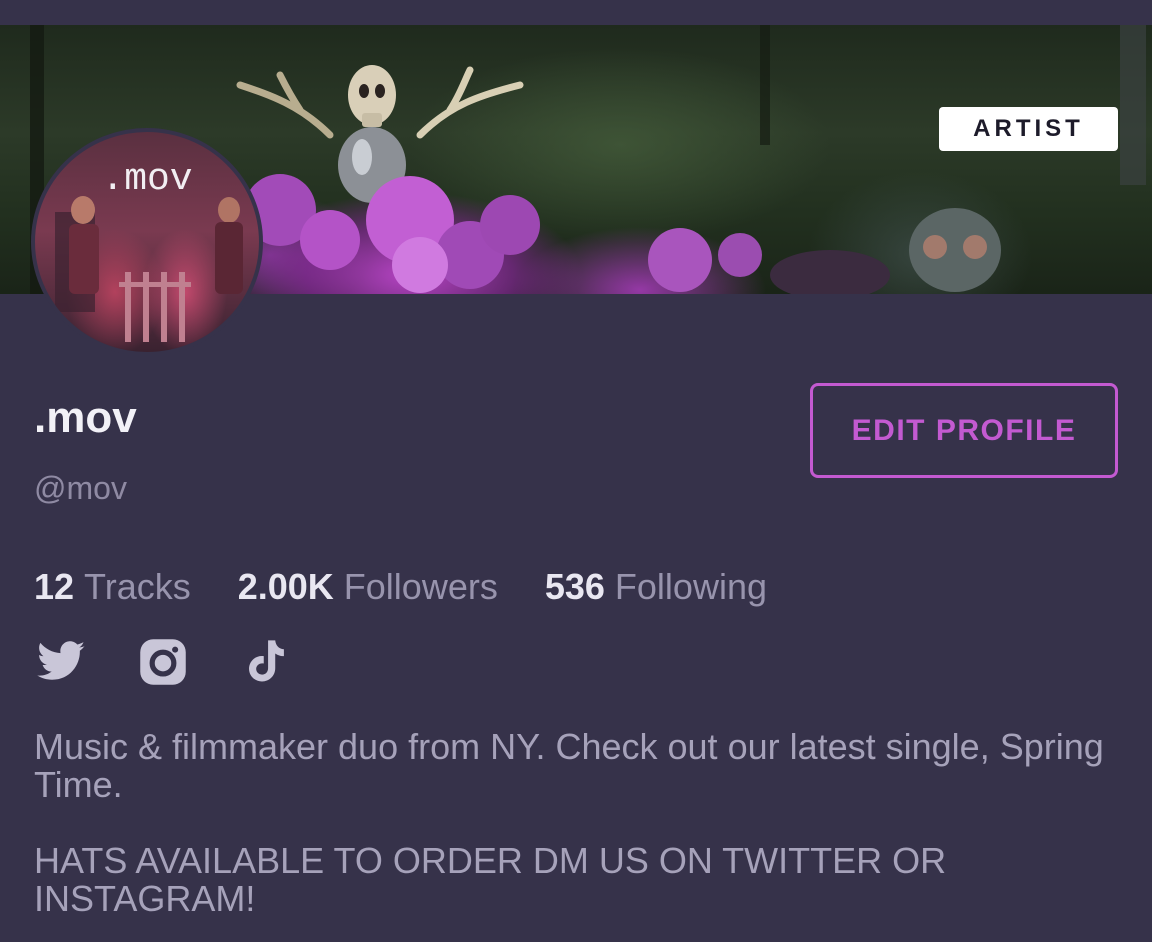 This screenshot has height=942, width=1152. I want to click on stat-label: Followers, so click(420, 586).